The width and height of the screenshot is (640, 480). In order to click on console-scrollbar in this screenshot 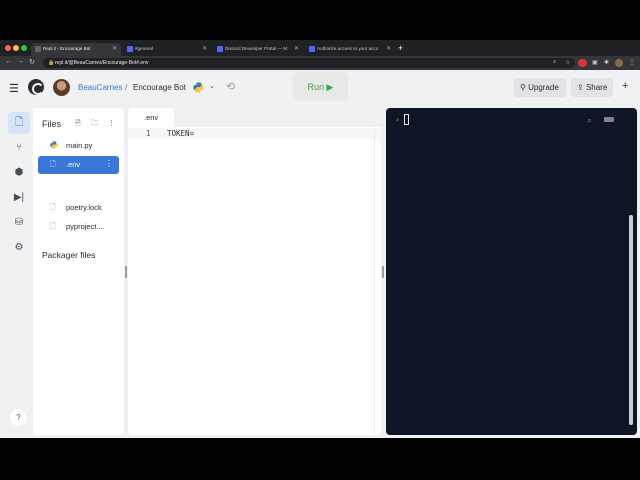, I will do `click(631, 320)`.